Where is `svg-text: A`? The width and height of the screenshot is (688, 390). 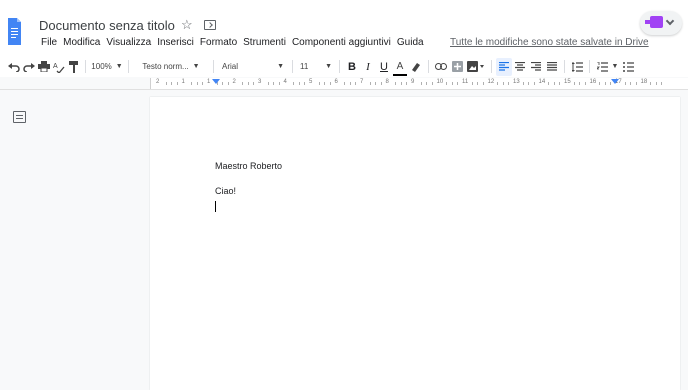 svg-text: A is located at coordinates (55, 66).